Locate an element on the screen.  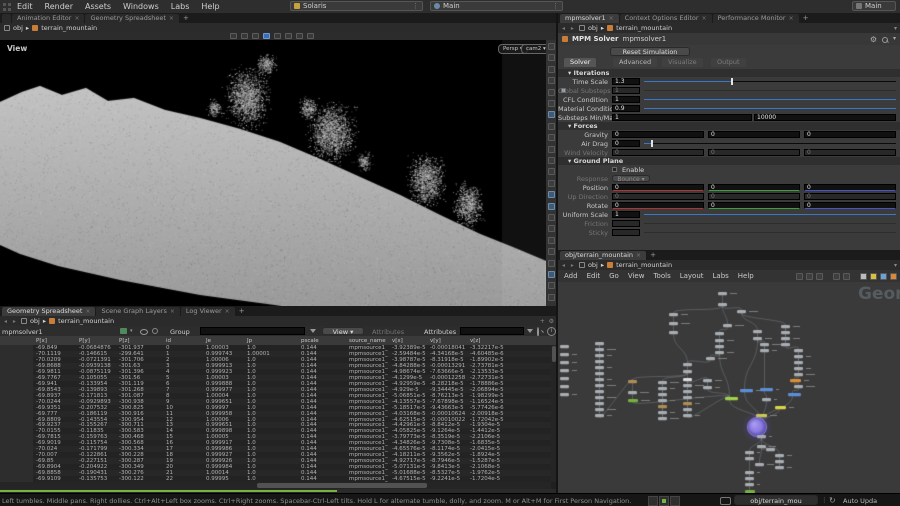
pathbar-right-icons: ▾ is located at coordinates (895, 28).